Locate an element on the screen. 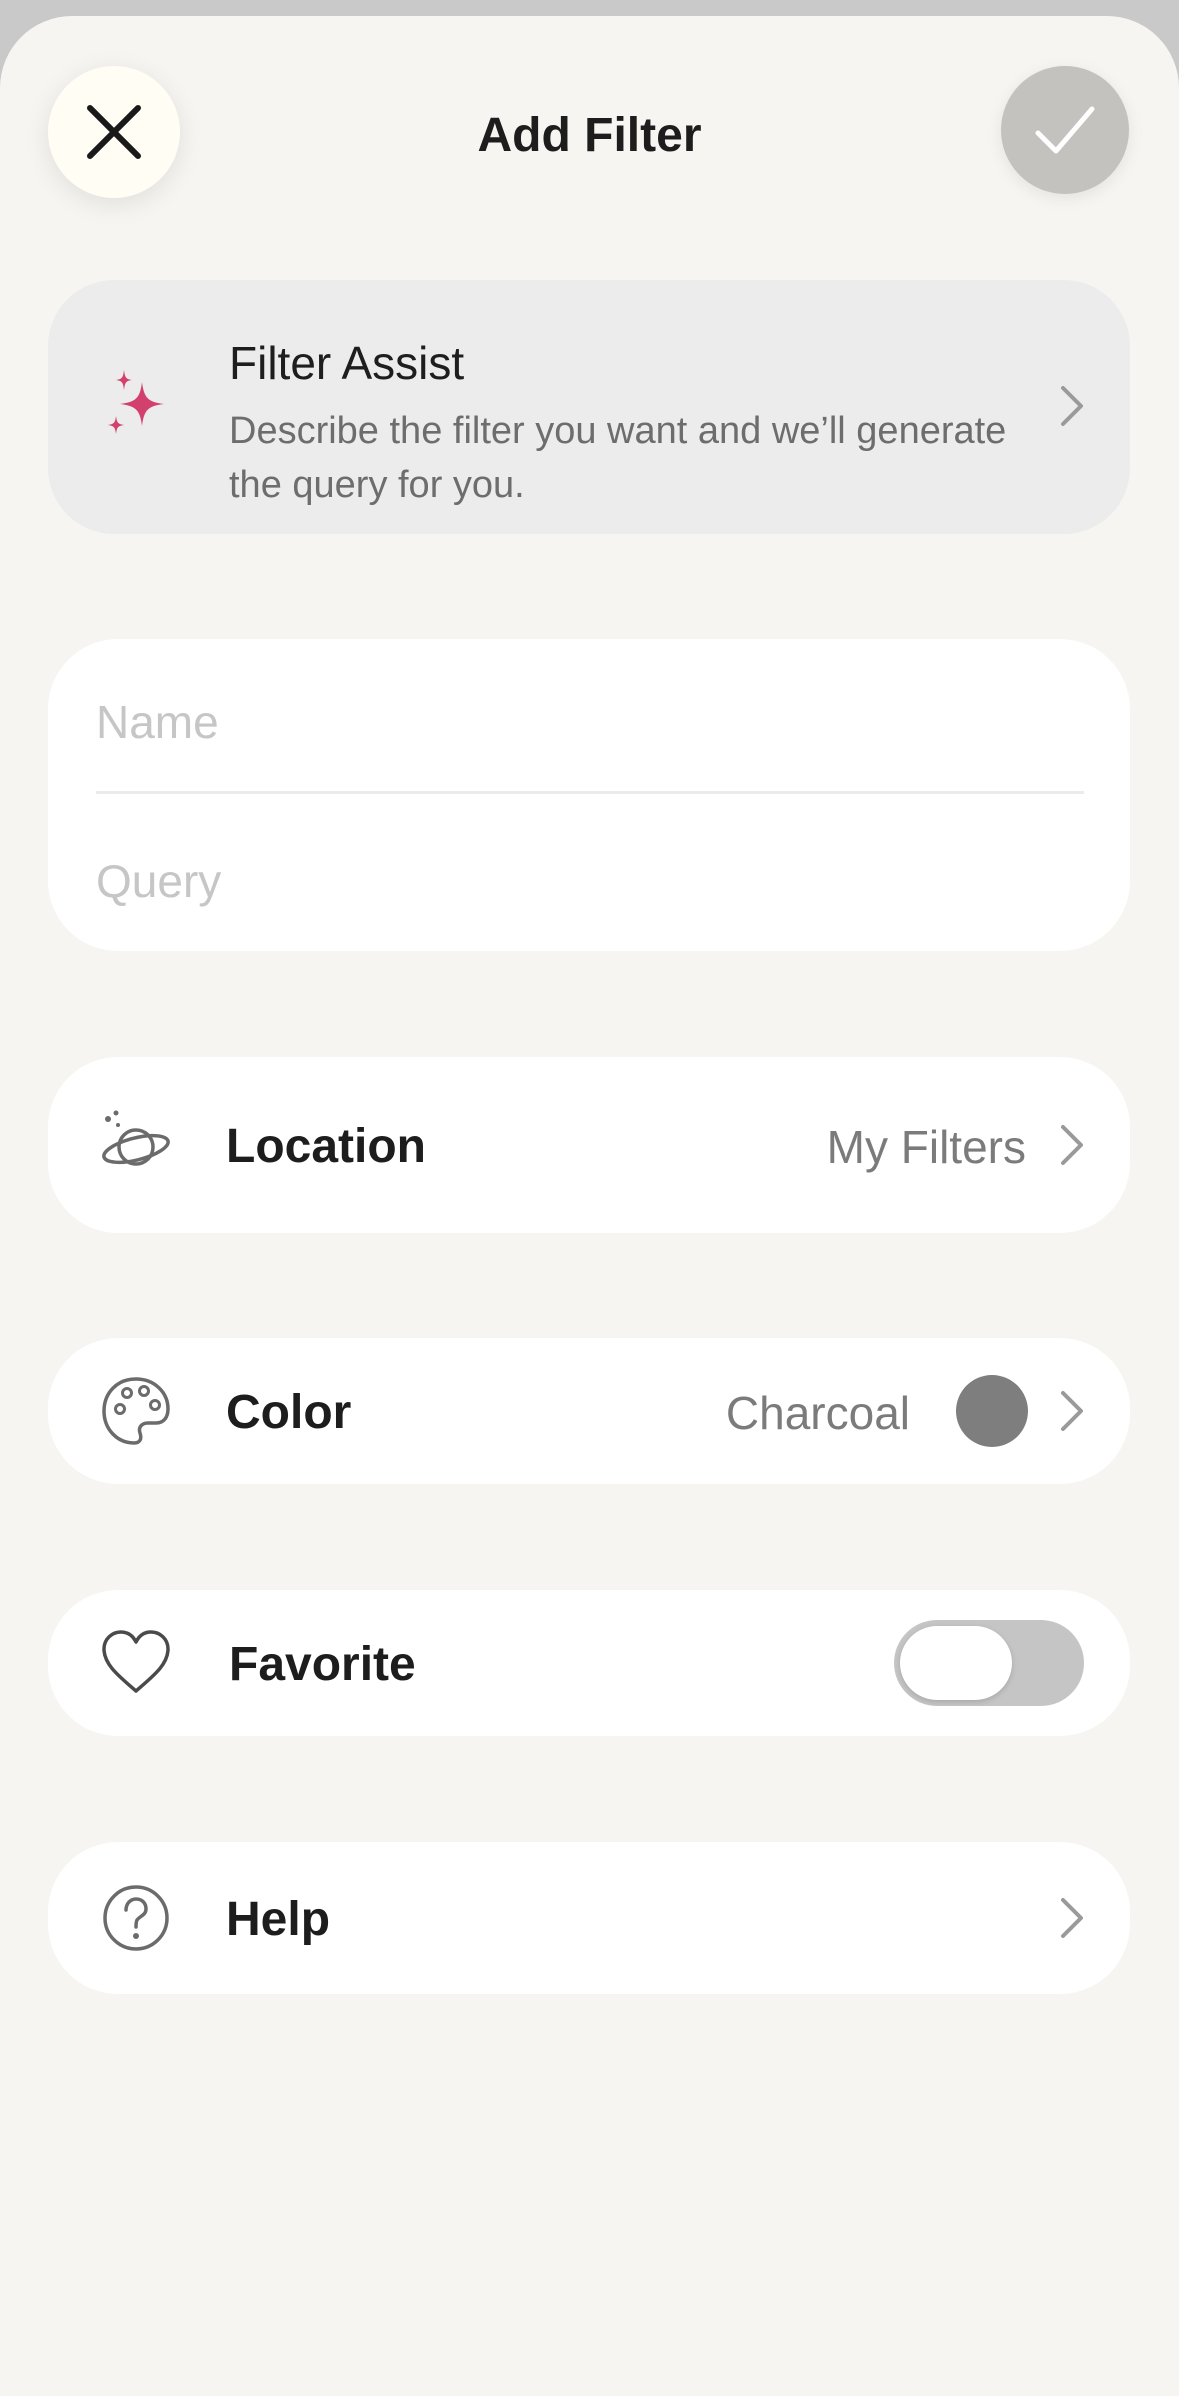  location-label: Location is located at coordinates (326, 1146).